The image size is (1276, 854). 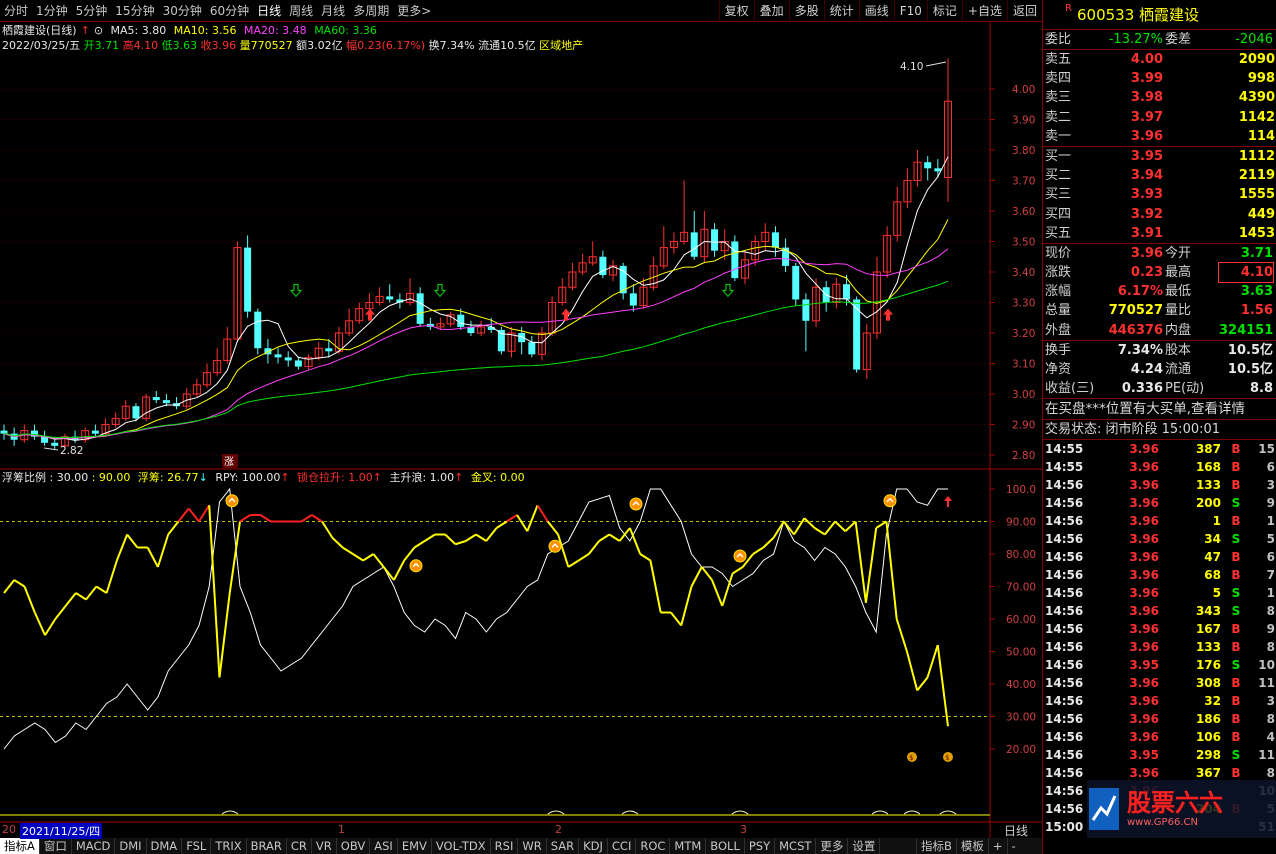 I want to click on period-tab: 分时, so click(x=16, y=10).